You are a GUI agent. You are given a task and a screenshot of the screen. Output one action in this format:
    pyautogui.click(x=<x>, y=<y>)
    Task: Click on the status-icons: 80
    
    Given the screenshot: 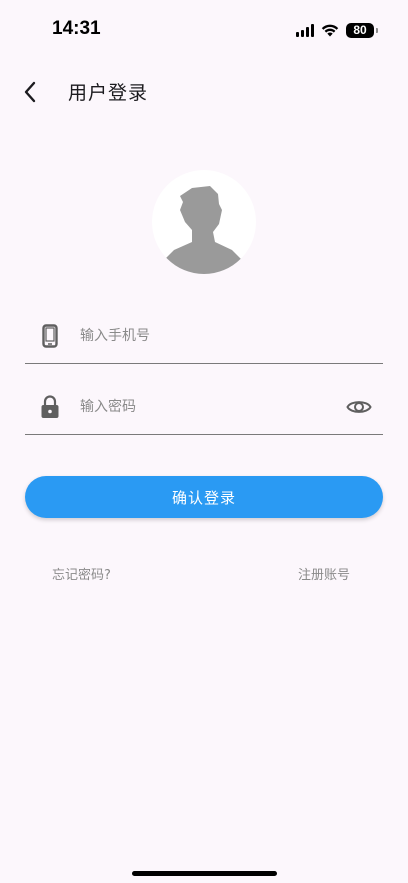 What is the action you would take?
    pyautogui.click(x=337, y=30)
    